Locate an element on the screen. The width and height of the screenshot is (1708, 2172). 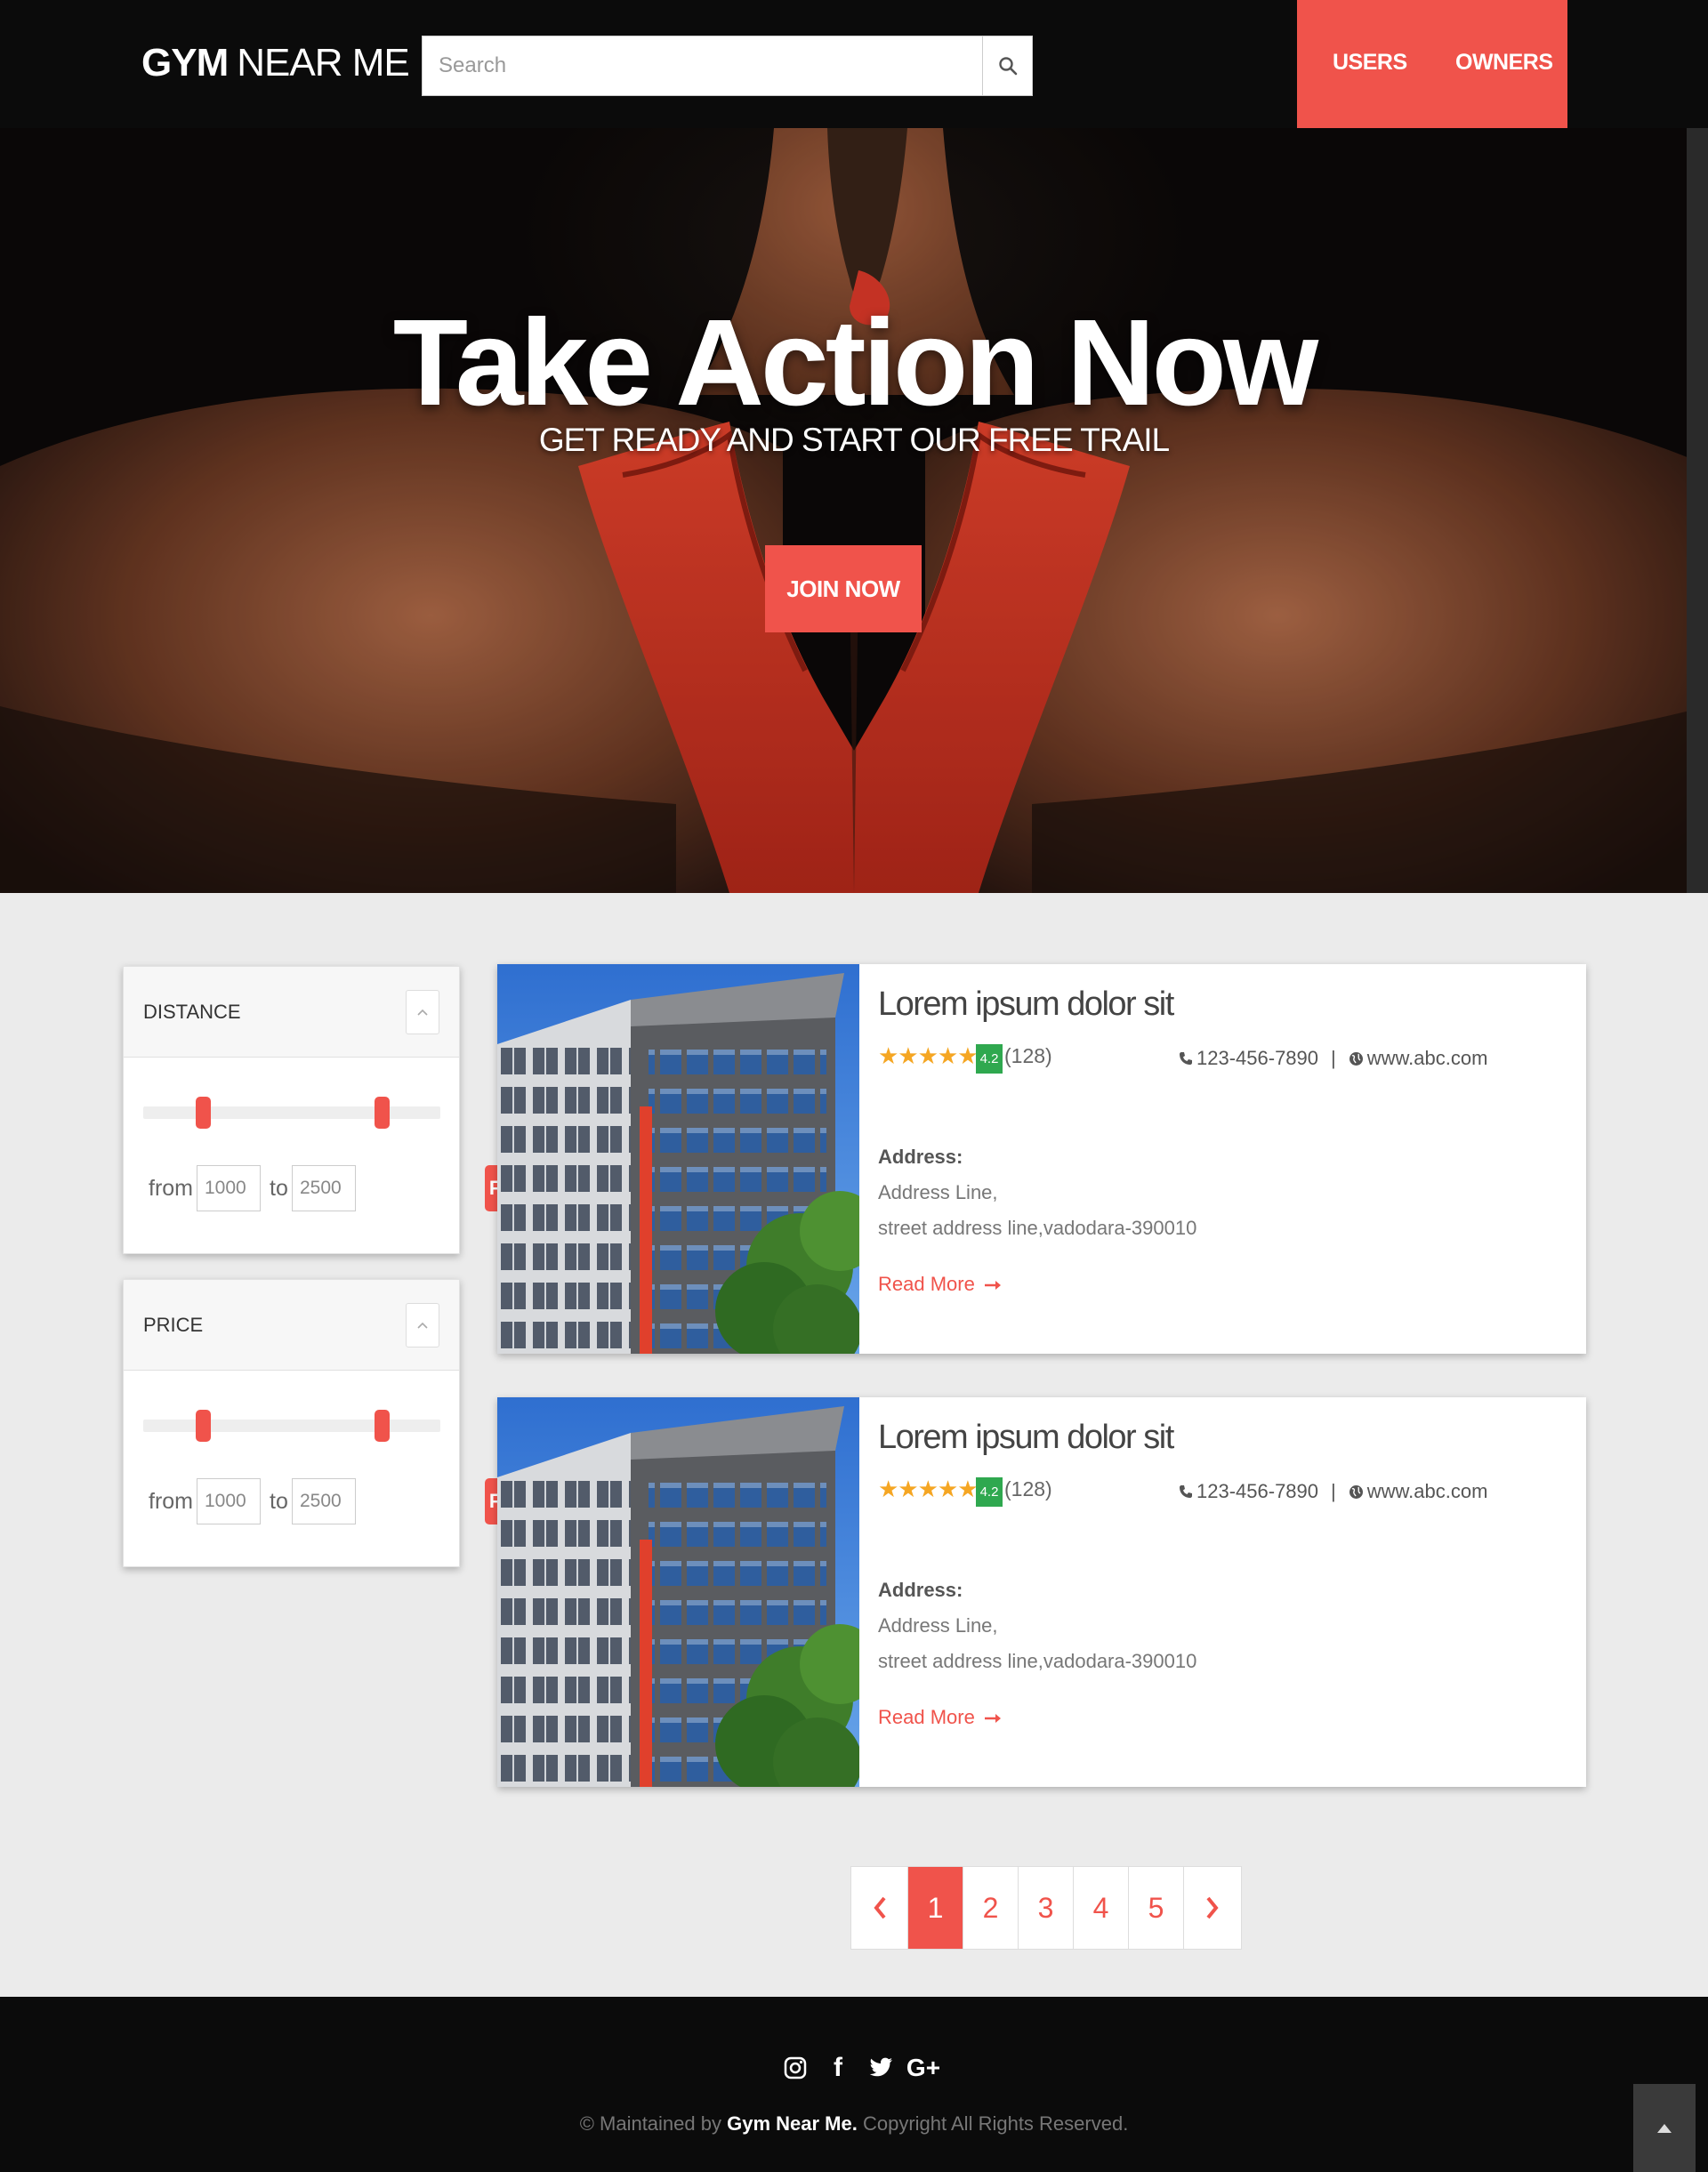
street-address: street address line,vadodara-390010 is located at coordinates (1037, 1228).